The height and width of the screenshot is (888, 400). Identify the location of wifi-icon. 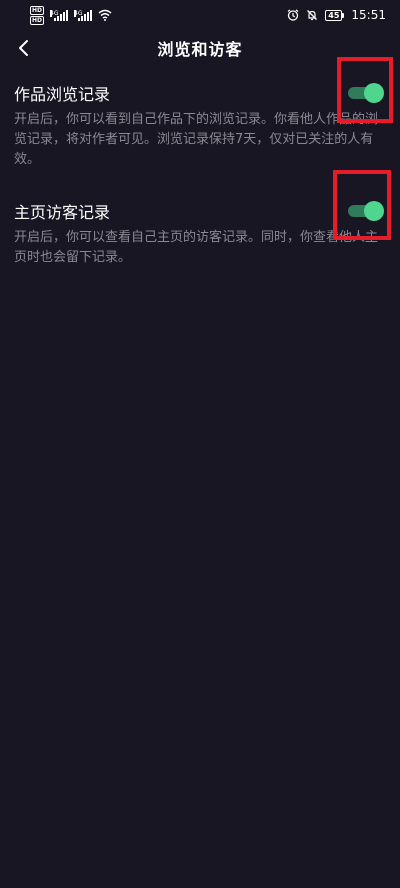
(105, 15).